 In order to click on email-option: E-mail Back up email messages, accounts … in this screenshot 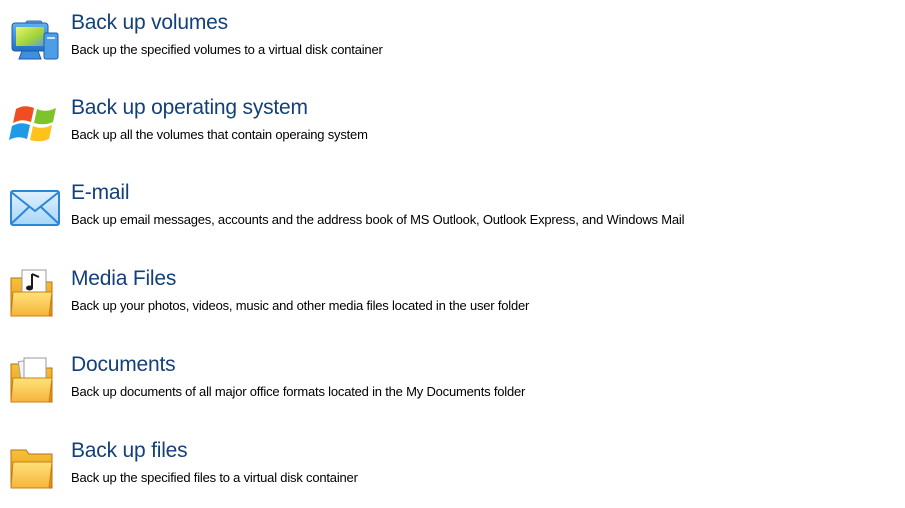, I will do `click(452, 215)`.